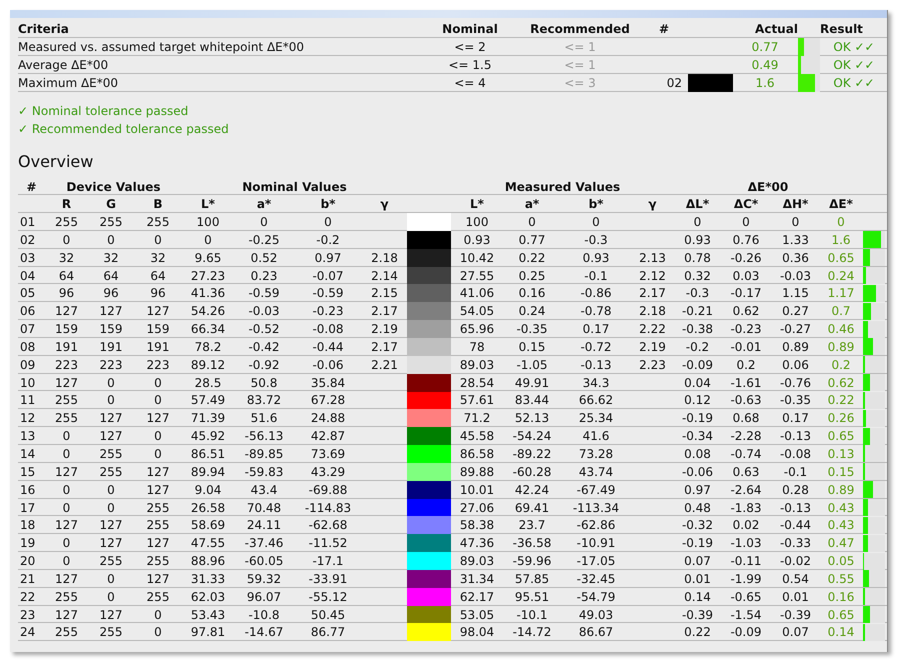 The image size is (910, 663). Describe the element at coordinates (264, 472) in the screenshot. I see `table-cell-text: -59.83` at that location.